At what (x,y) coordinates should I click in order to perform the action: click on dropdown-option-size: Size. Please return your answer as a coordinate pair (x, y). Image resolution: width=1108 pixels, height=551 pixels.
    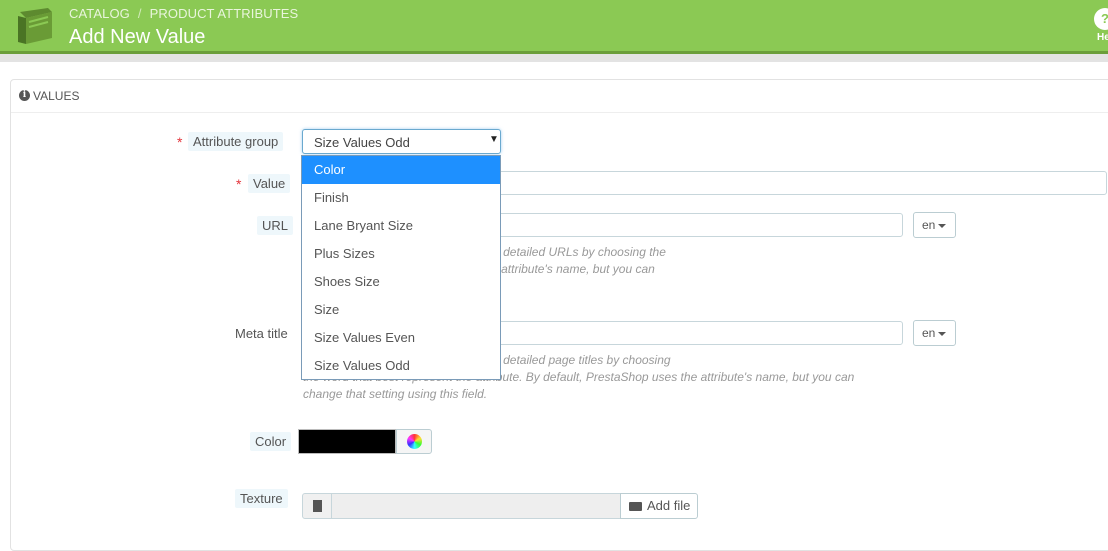
    Looking at the image, I should click on (401, 310).